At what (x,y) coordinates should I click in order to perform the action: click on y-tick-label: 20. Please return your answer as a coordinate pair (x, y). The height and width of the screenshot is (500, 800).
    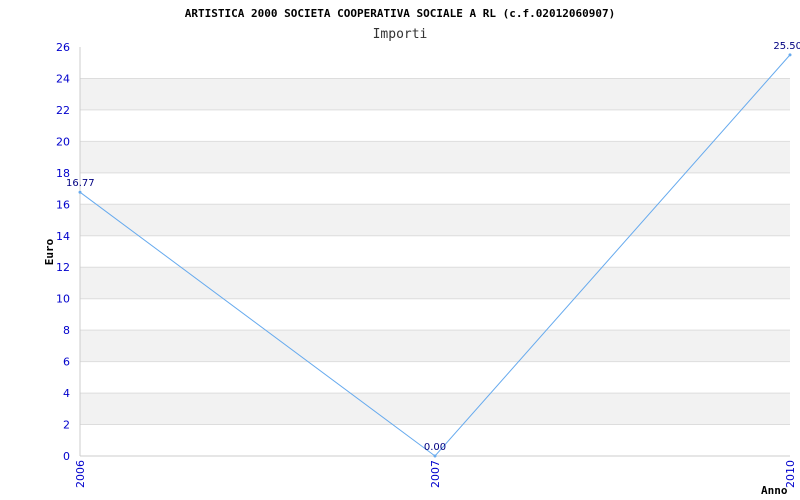
    Looking at the image, I should click on (63, 141).